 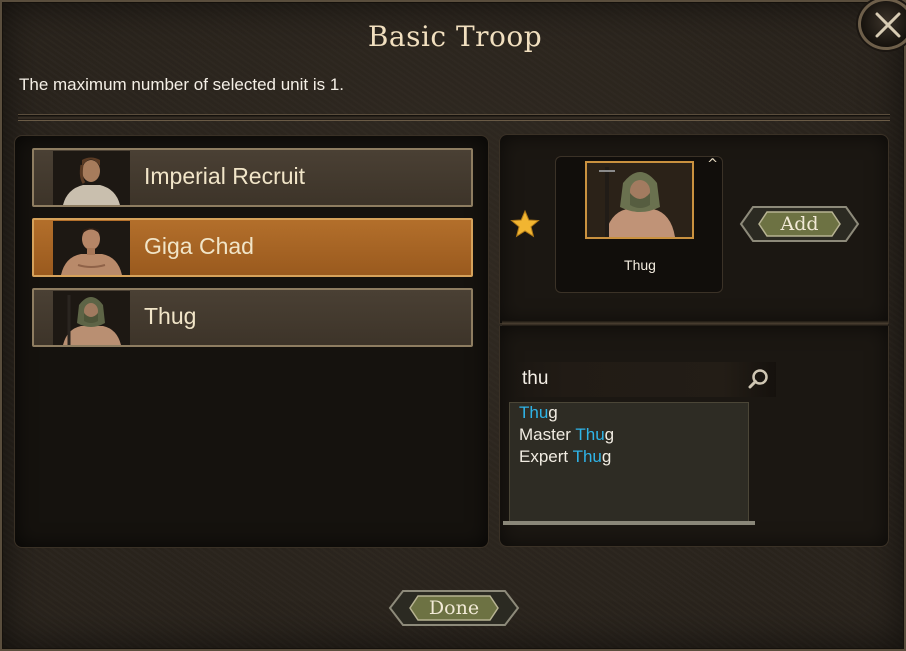 I want to click on header-divider, so click(x=454, y=117).